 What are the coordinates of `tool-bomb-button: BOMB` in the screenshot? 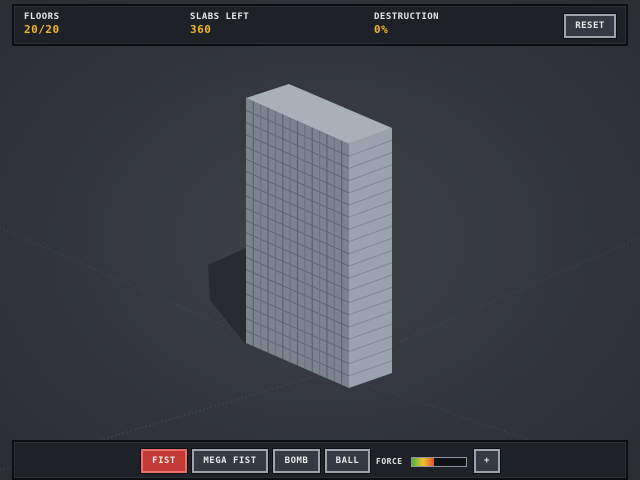 It's located at (296, 461).